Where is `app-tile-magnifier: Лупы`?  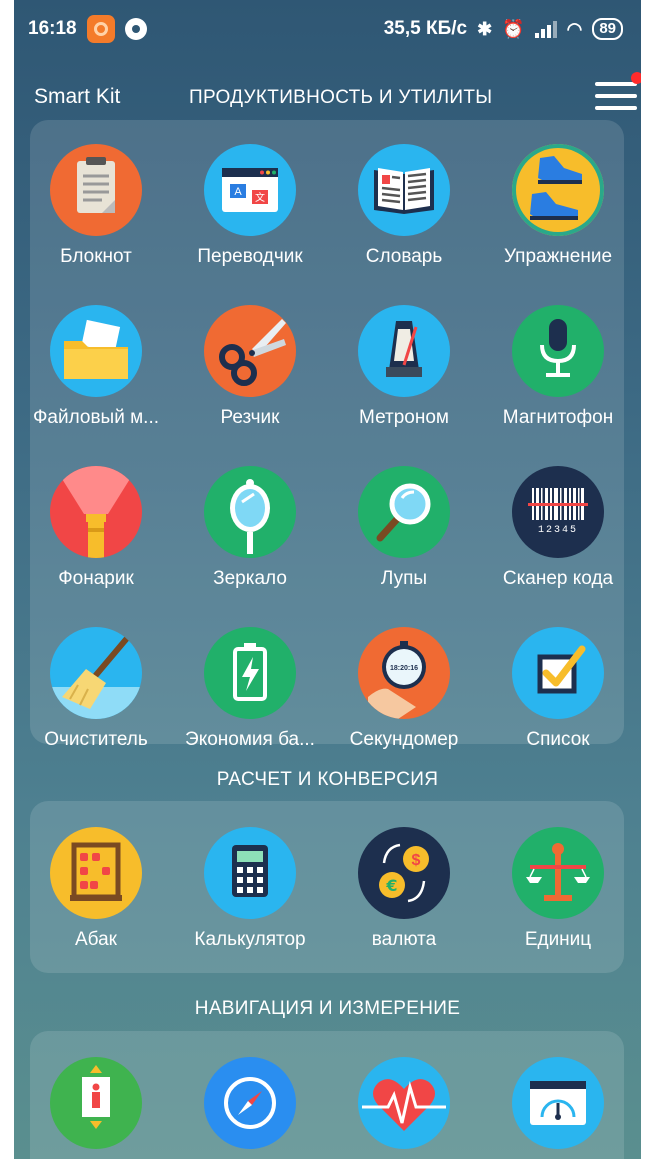 app-tile-magnifier: Лупы is located at coordinates (404, 528).